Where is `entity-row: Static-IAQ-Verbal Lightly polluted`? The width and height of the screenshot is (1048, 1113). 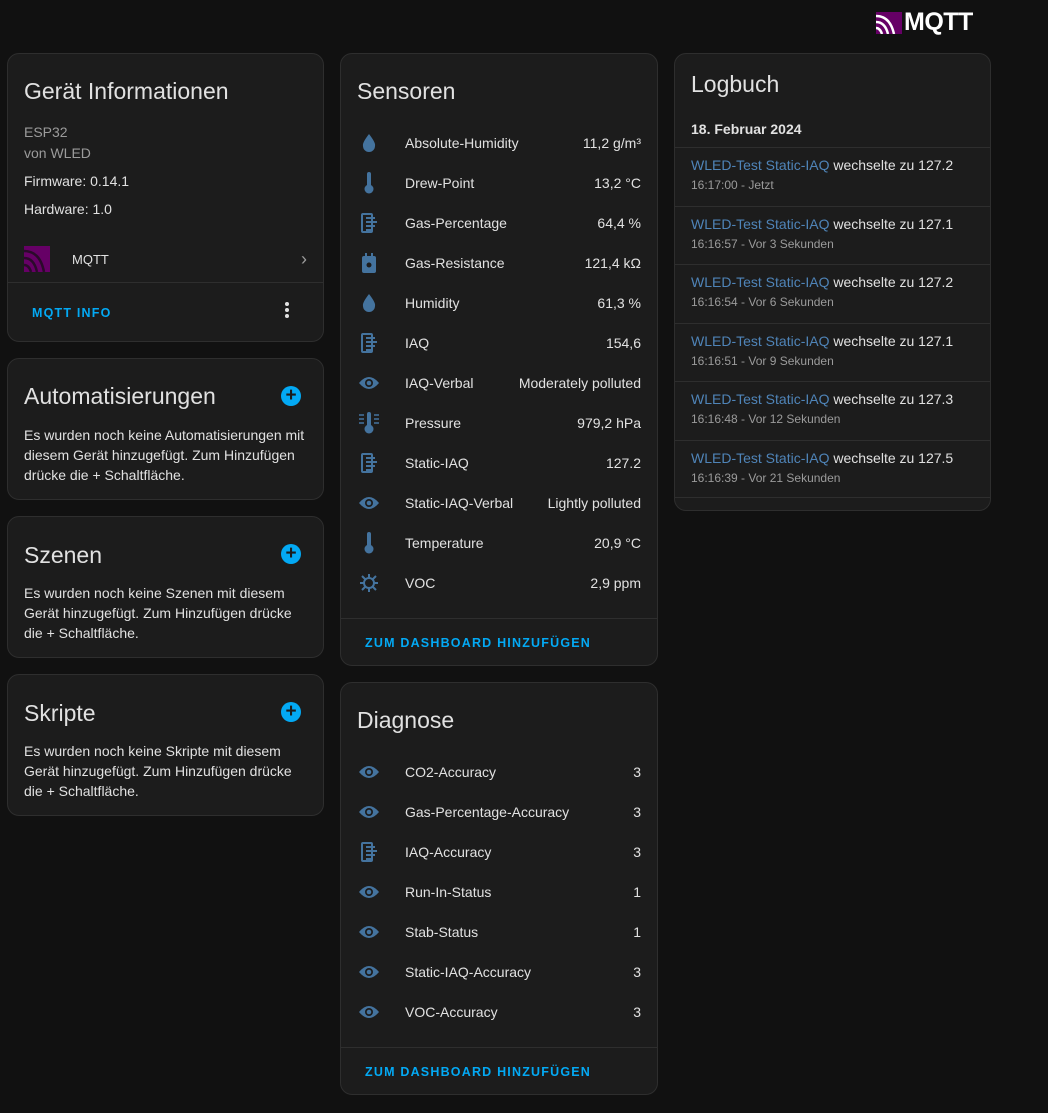 entity-row: Static-IAQ-Verbal Lightly polluted is located at coordinates (499, 503).